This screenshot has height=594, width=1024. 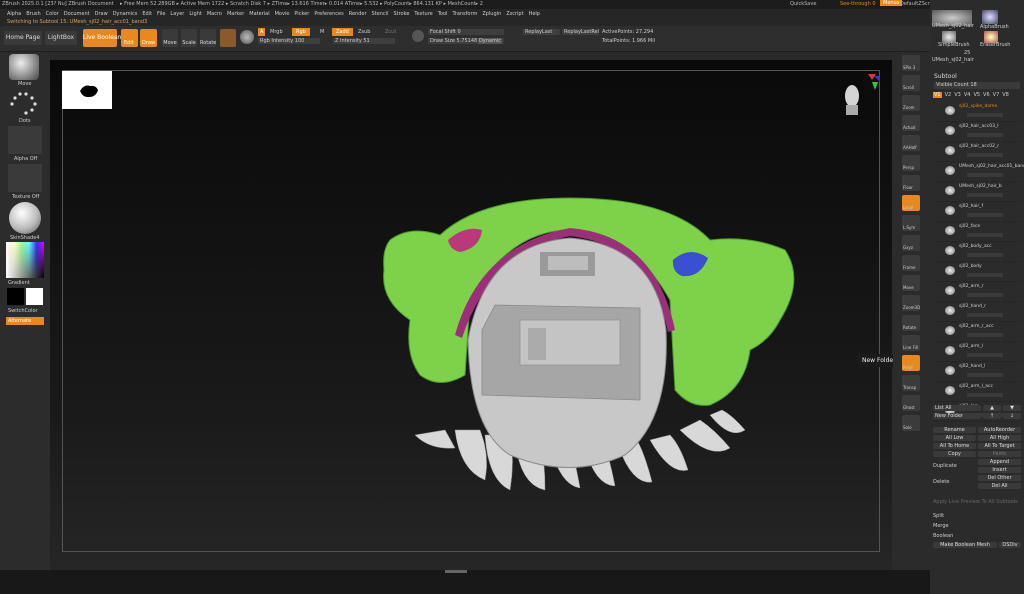 What do you see at coordinates (177, 14) in the screenshot?
I see `menu-item: Layer` at bounding box center [177, 14].